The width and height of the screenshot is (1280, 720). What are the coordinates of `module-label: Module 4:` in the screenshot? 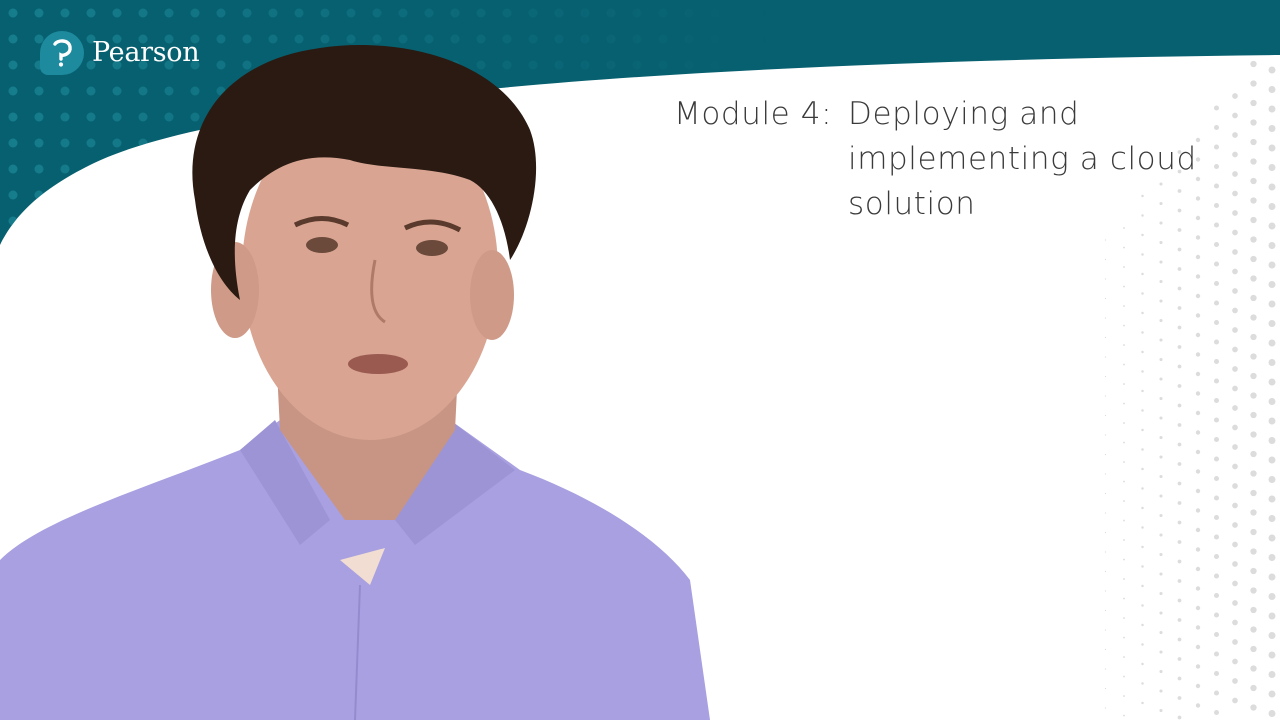 It's located at (753, 114).